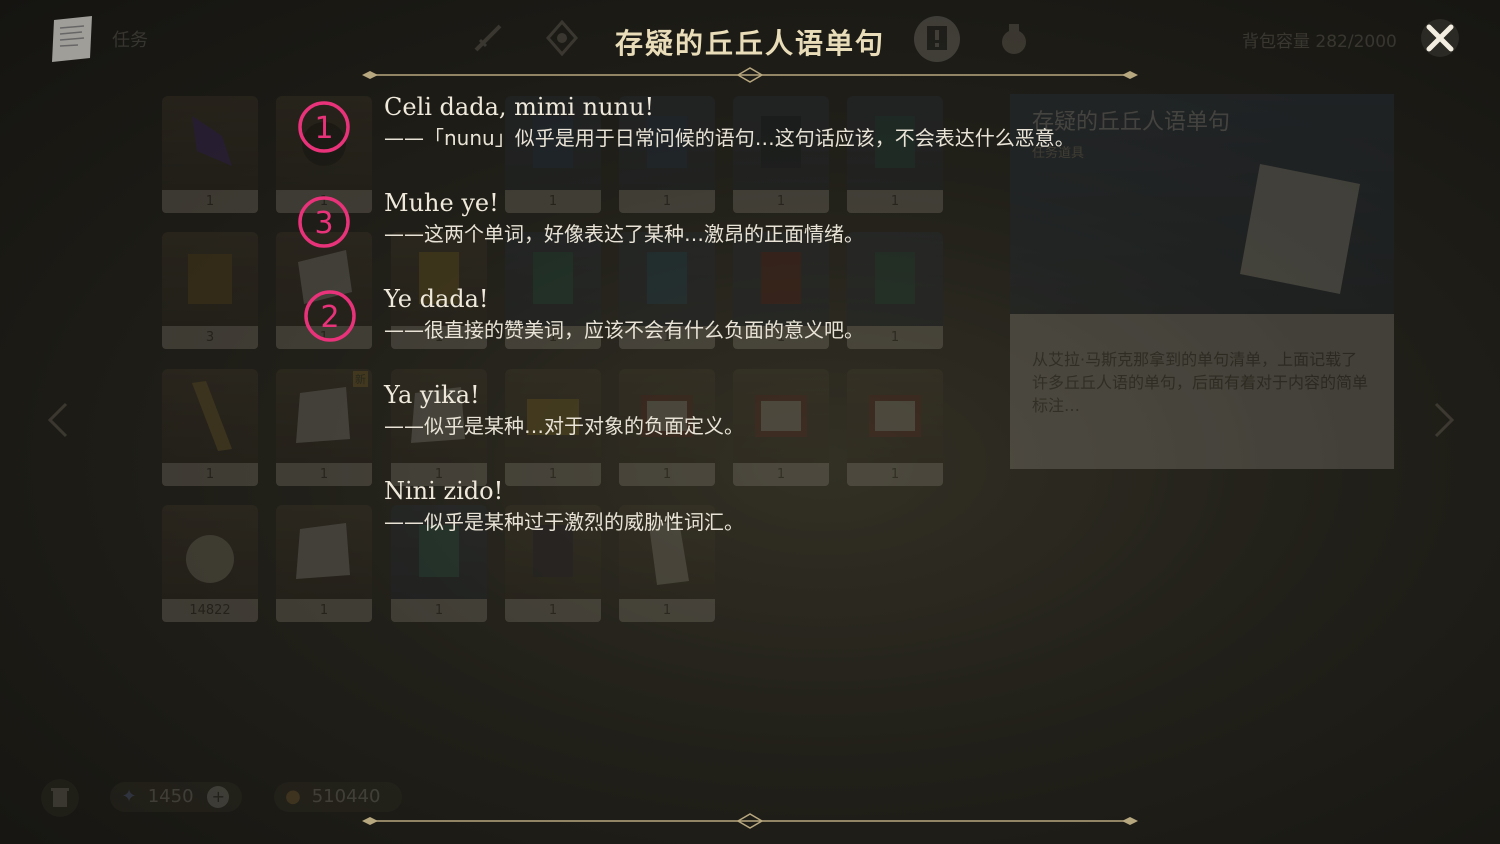 The width and height of the screenshot is (1500, 844). Describe the element at coordinates (212, 141) in the screenshot. I see `crystal-icon` at that location.